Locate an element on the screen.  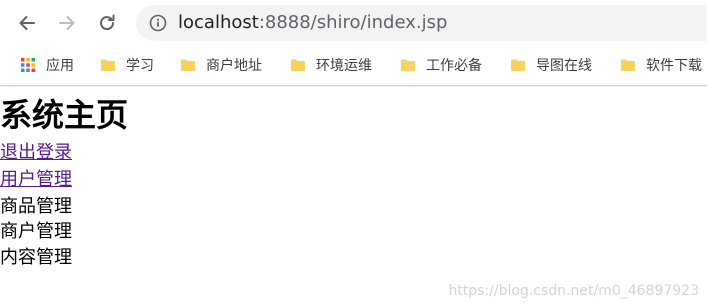
arrow-right-icon is located at coordinates (67, 23).